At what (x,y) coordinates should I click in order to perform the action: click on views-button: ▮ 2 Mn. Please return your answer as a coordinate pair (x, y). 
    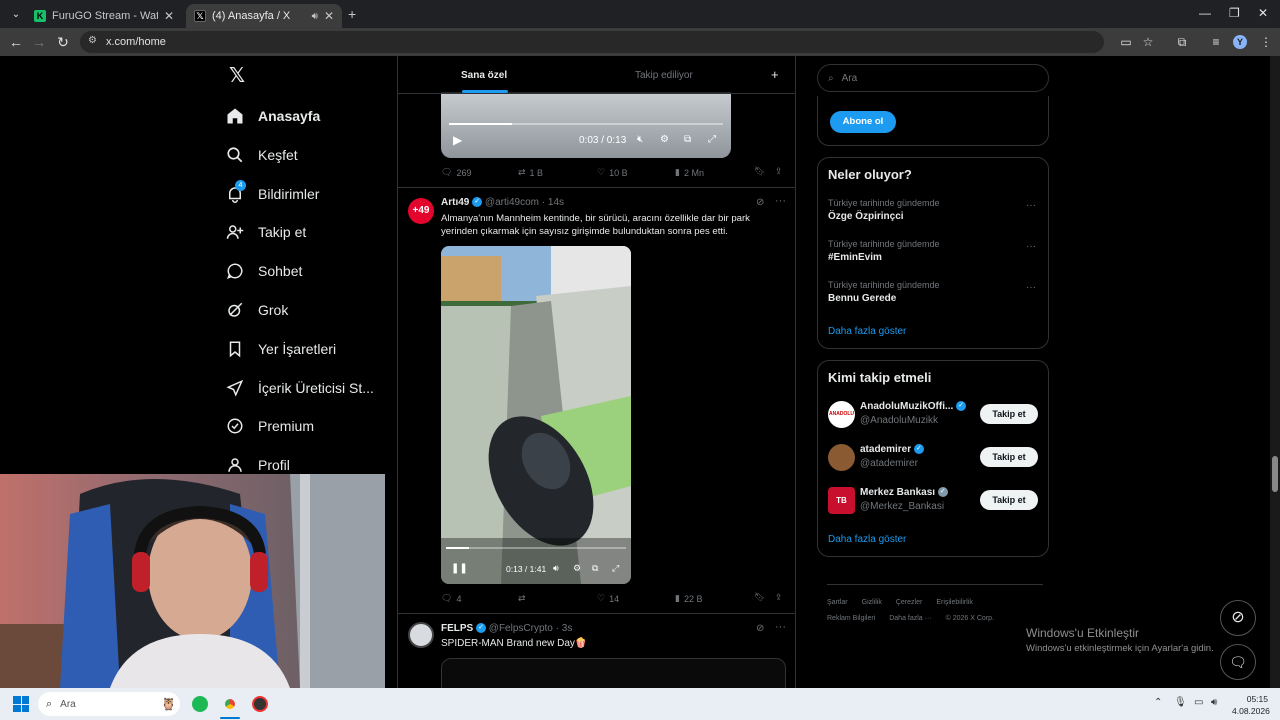
    Looking at the image, I should click on (689, 172).